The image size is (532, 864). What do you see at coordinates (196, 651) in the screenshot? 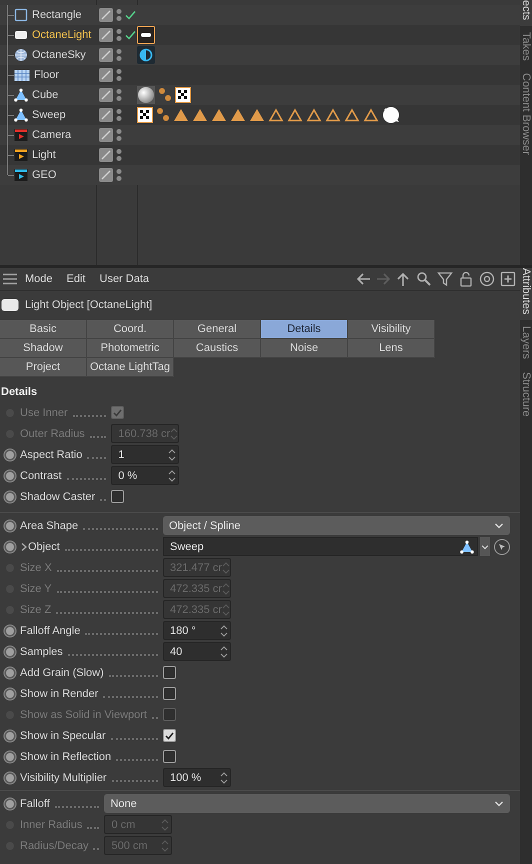
I see `number-field: 40` at bounding box center [196, 651].